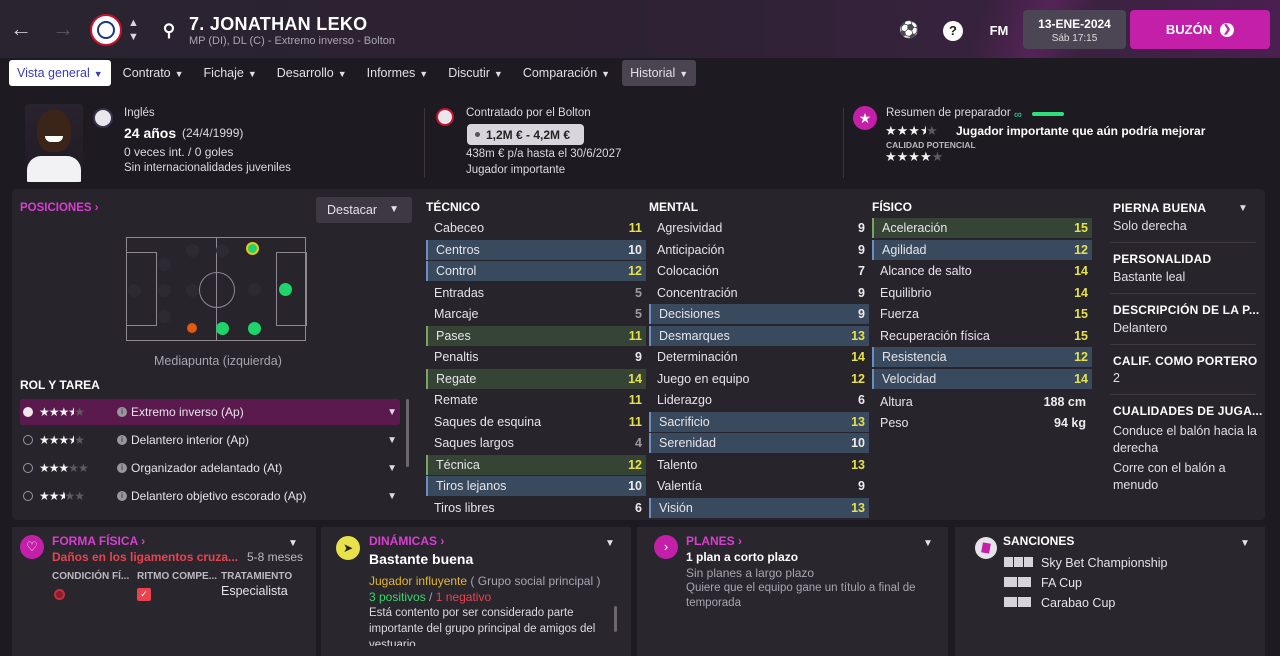  I want to click on attribute-row: Anticipación 9, so click(759, 250).